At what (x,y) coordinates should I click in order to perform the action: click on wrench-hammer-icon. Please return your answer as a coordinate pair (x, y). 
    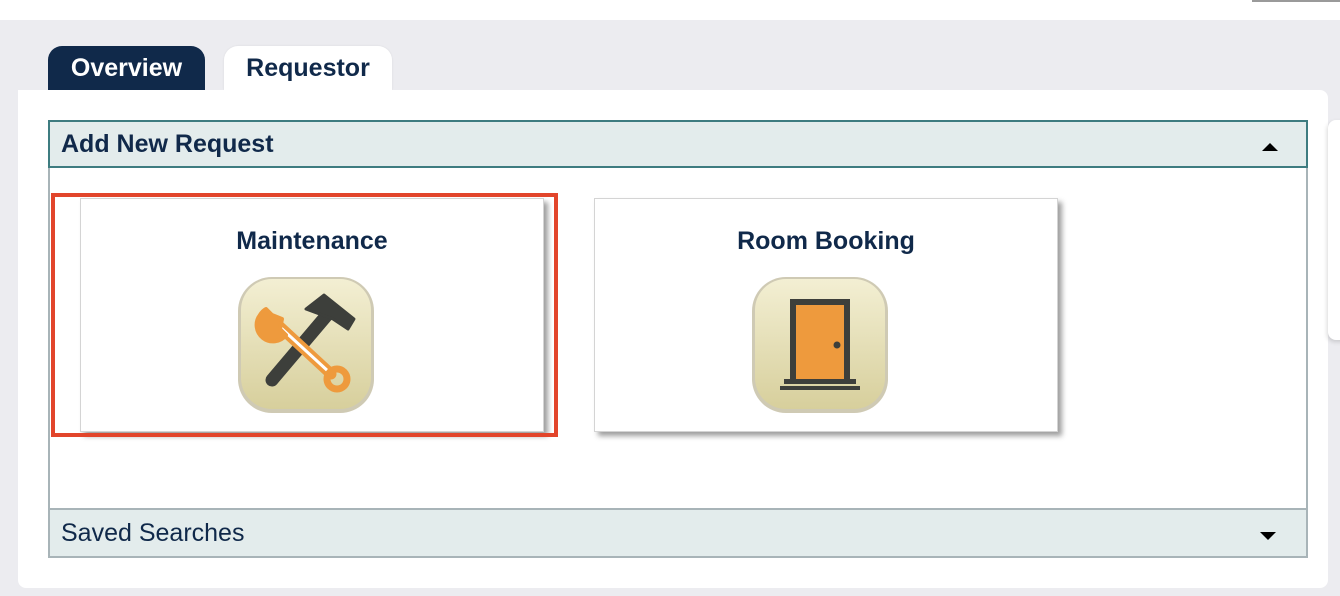
    Looking at the image, I should click on (306, 345).